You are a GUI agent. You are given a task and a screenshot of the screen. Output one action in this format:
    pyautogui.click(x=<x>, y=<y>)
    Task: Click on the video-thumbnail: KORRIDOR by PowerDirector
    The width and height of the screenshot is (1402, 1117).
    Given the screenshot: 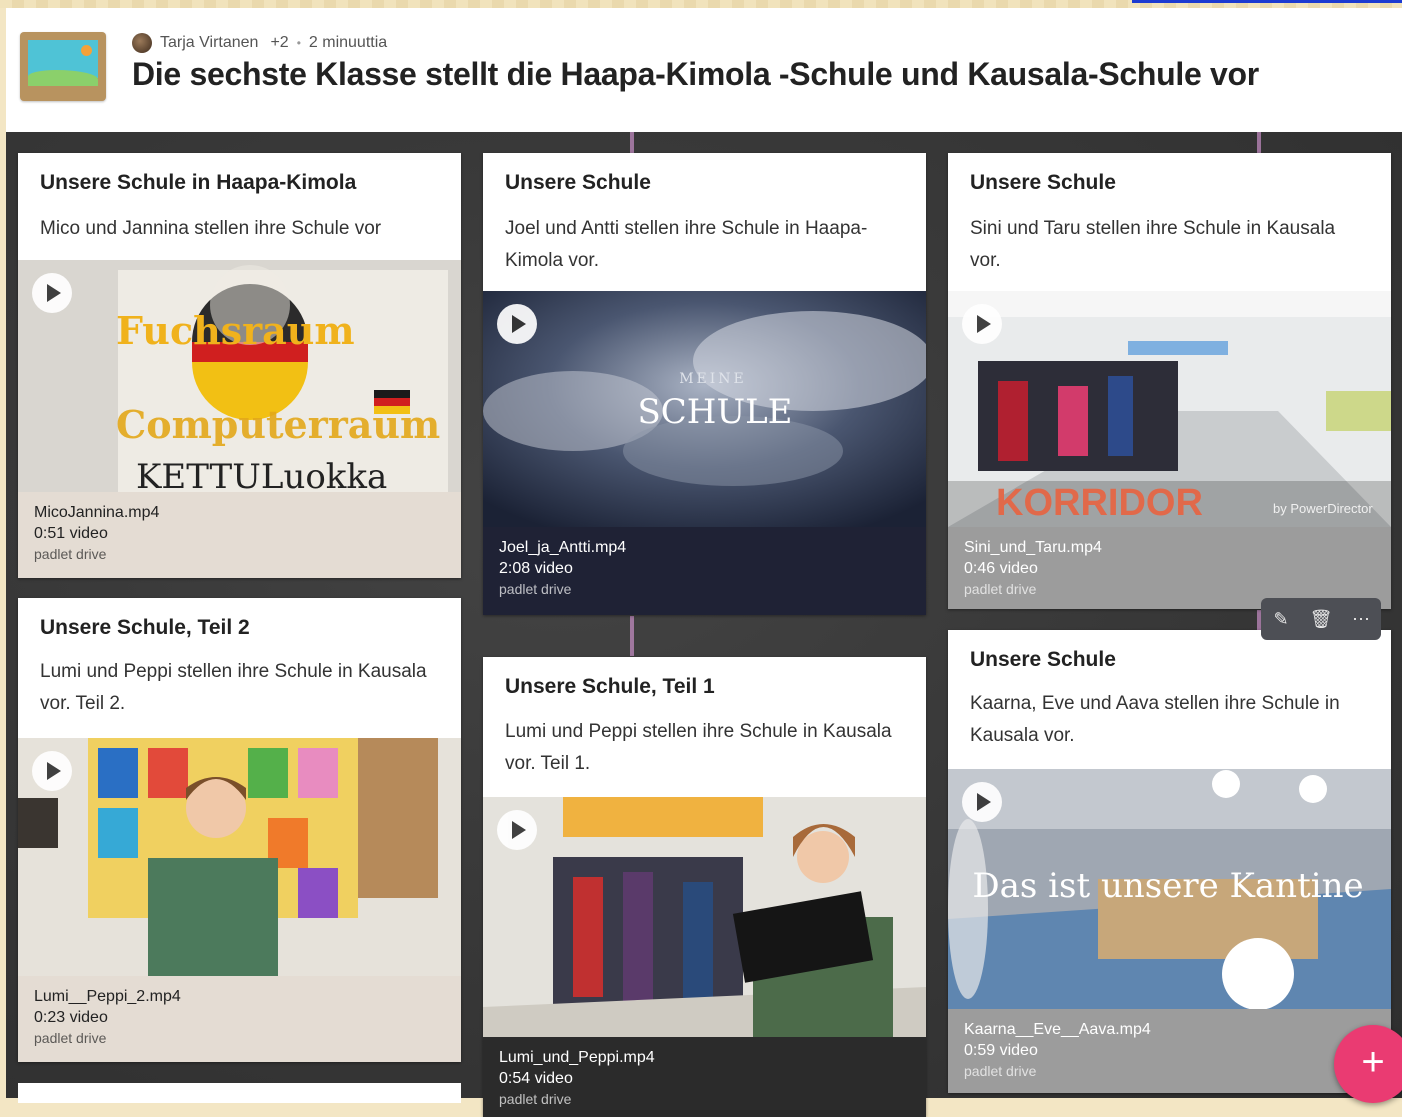 What is the action you would take?
    pyautogui.click(x=1169, y=409)
    